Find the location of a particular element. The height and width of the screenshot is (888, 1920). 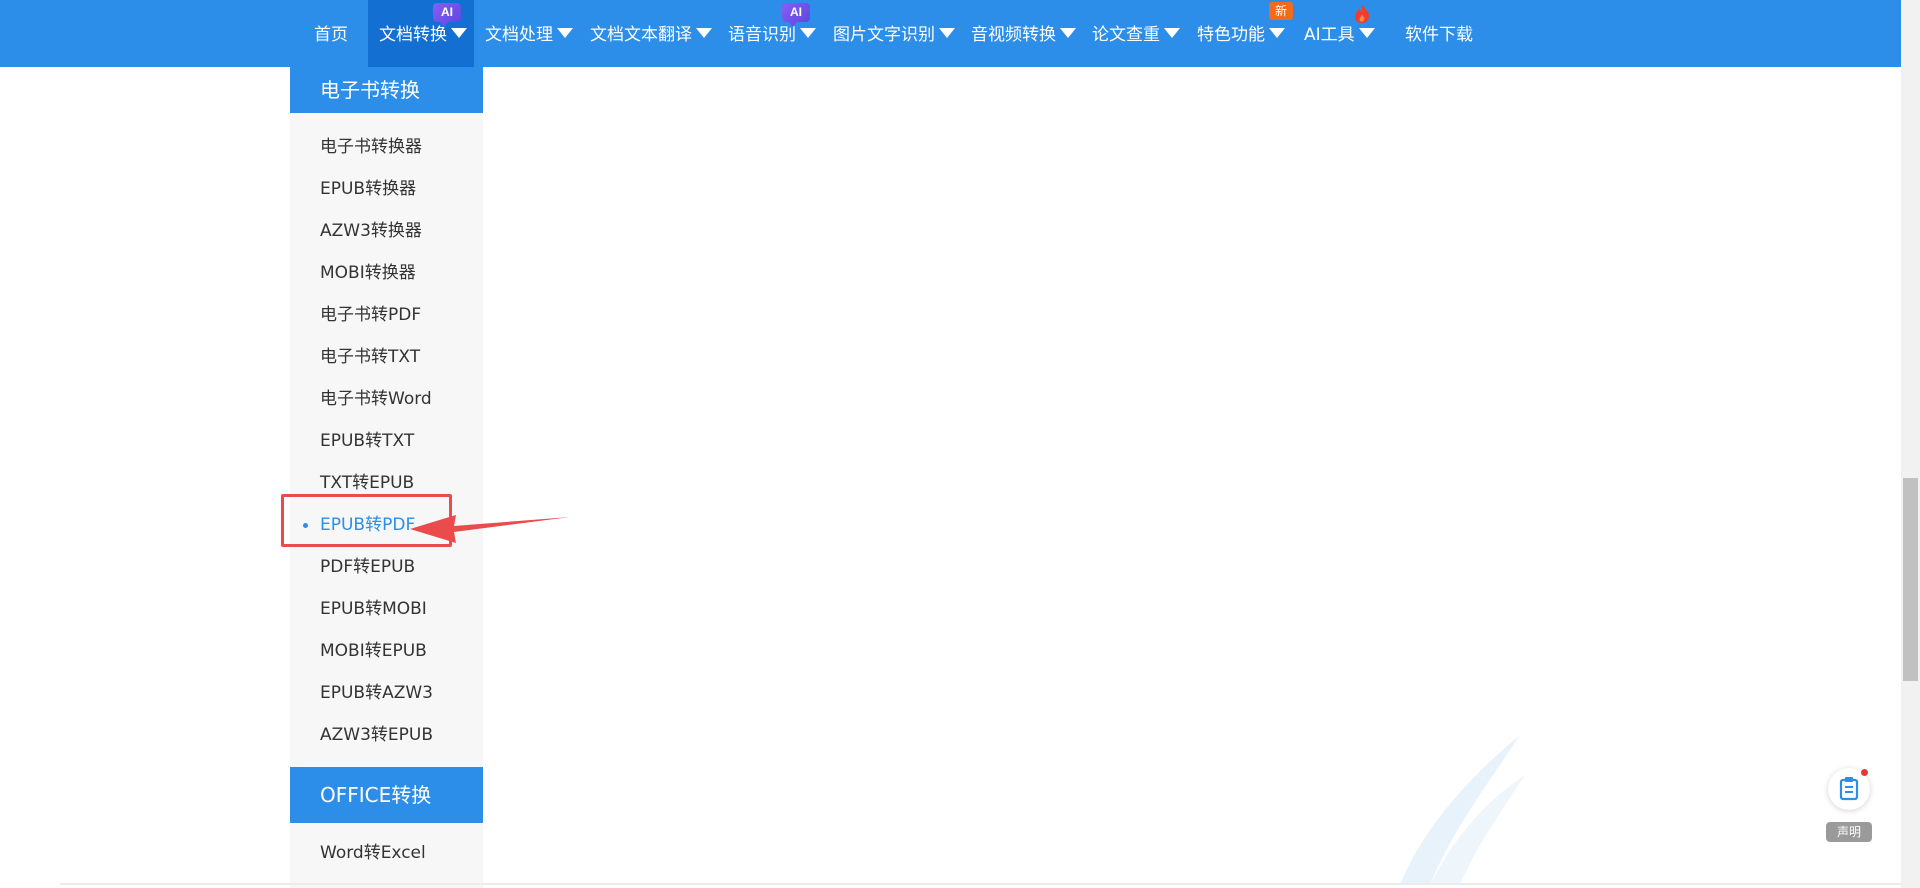

nav-label: 音视频转换 is located at coordinates (1013, 35).